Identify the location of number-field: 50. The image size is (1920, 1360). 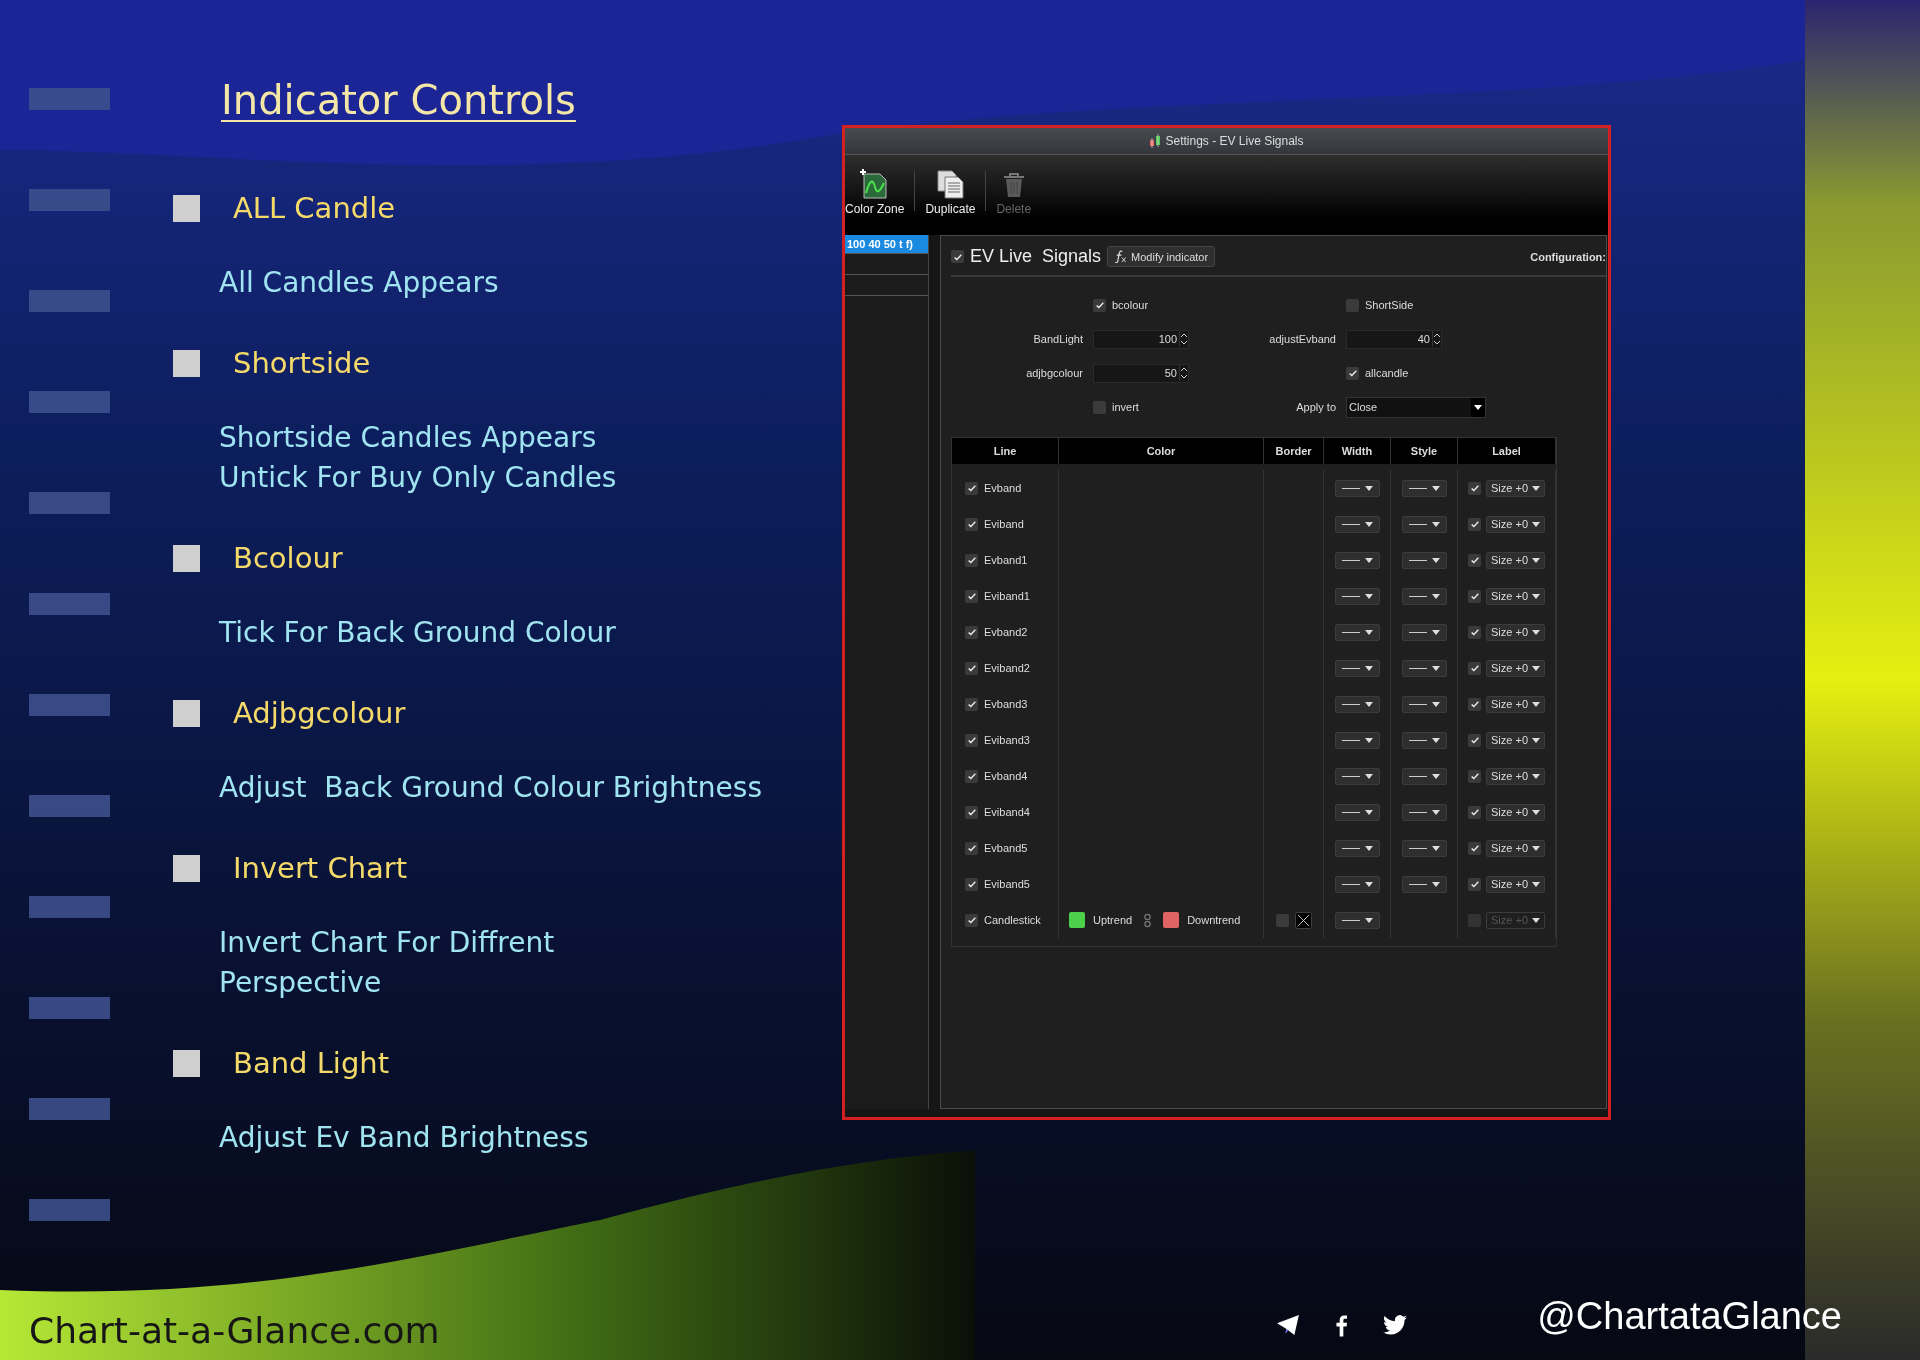
(1141, 373).